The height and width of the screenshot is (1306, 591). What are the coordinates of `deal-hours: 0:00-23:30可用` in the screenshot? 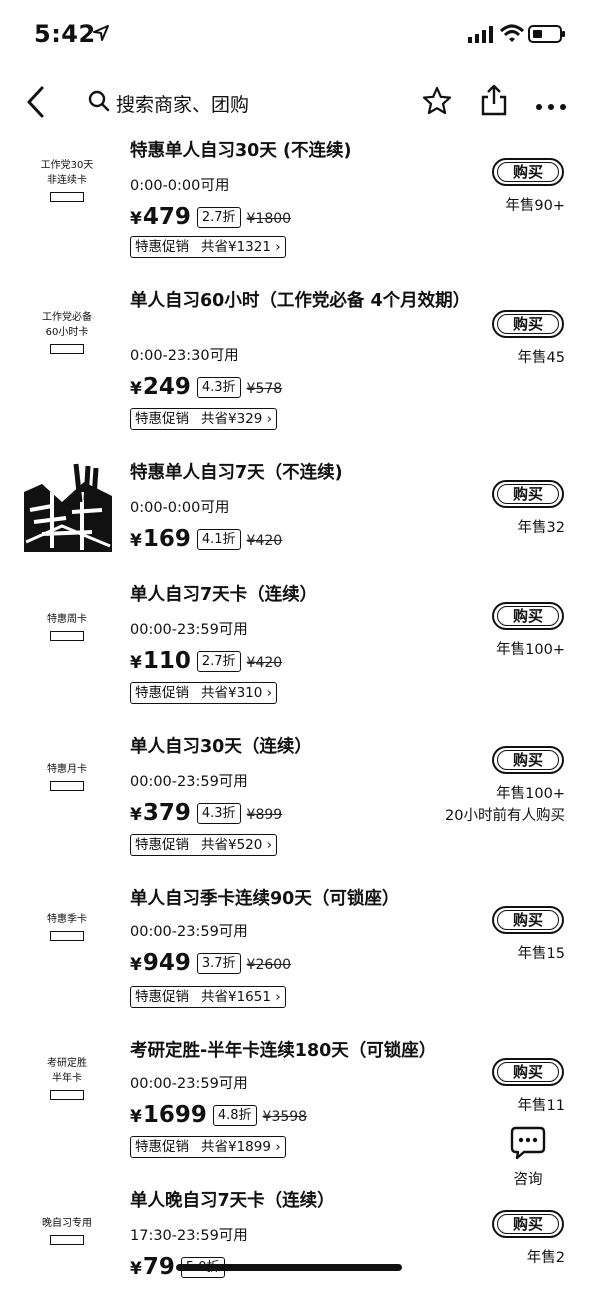 It's located at (184, 356).